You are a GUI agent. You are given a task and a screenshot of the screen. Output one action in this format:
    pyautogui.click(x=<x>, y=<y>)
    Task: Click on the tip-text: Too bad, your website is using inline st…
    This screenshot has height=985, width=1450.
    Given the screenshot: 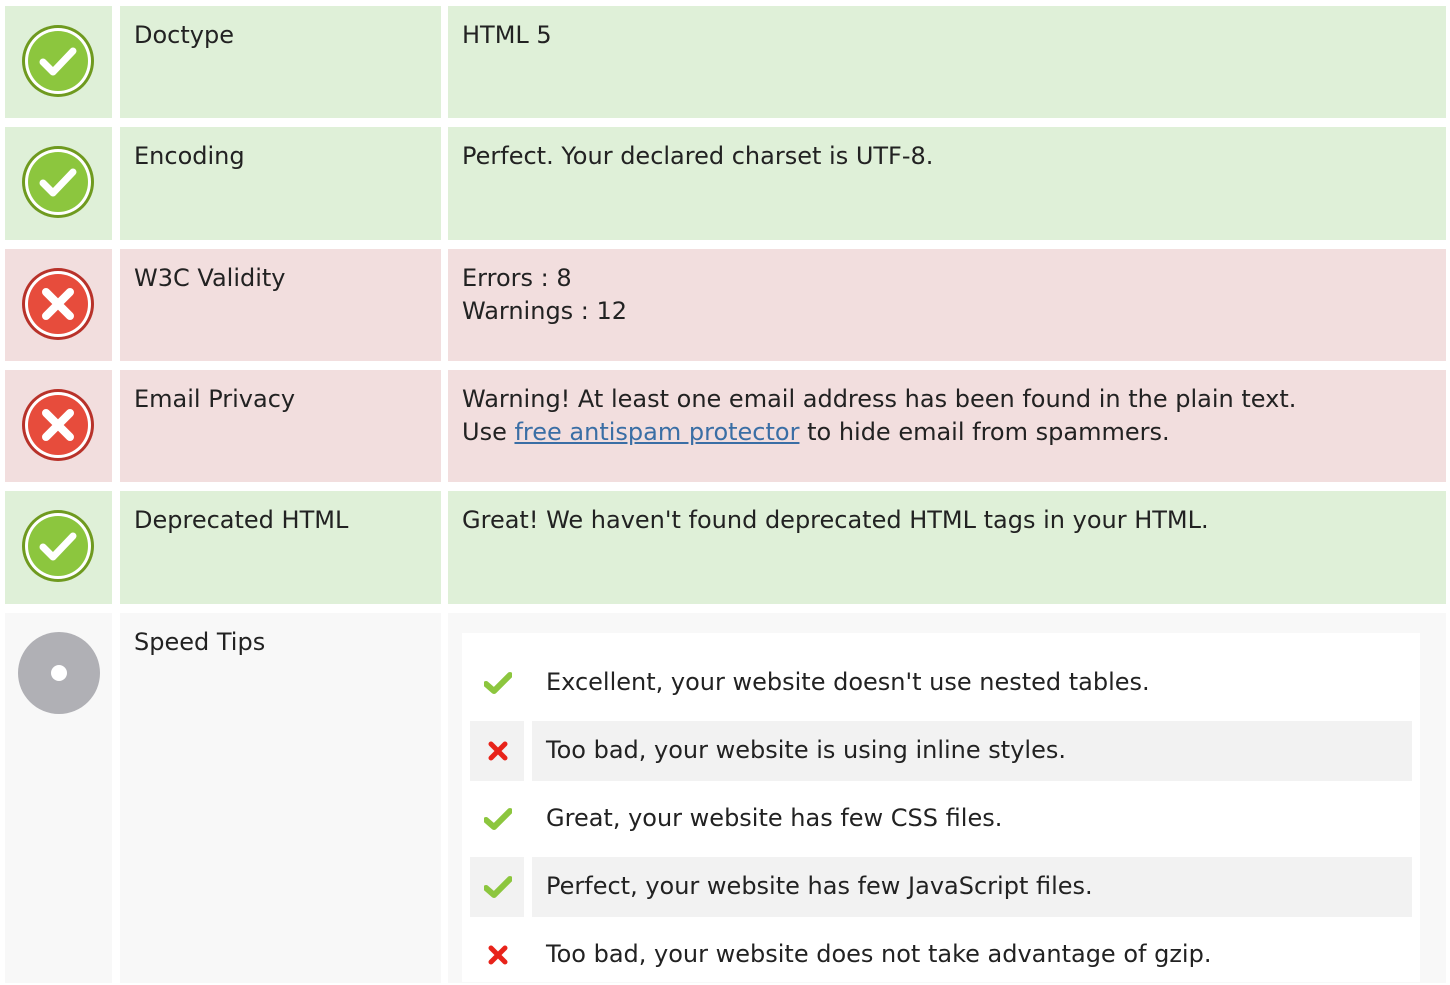 What is the action you would take?
    pyautogui.click(x=806, y=750)
    